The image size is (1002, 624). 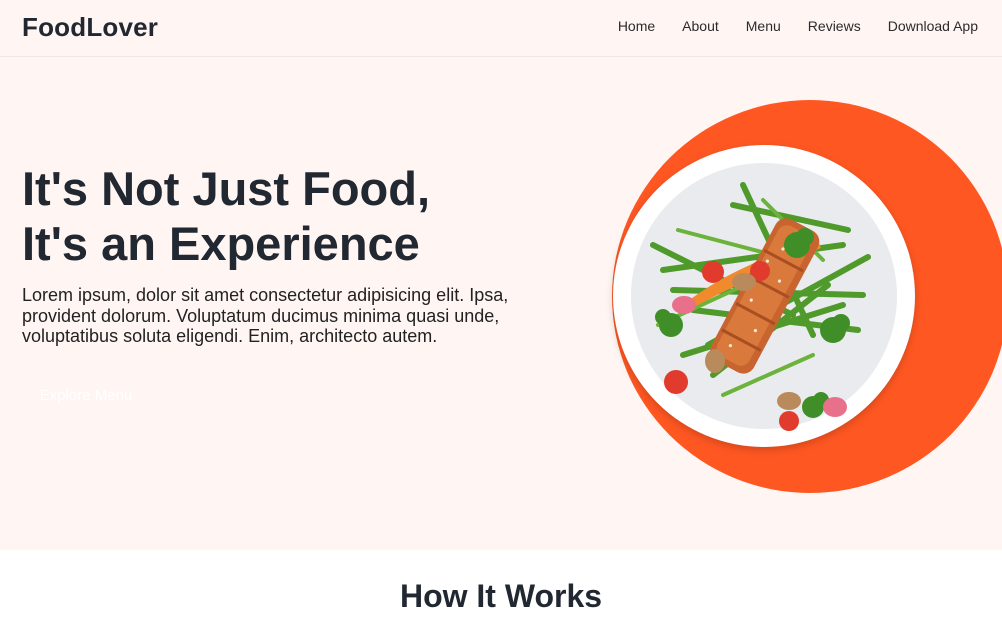 What do you see at coordinates (226, 216) in the screenshot?
I see `hero-title: It's Not Just Food, It's an Experience` at bounding box center [226, 216].